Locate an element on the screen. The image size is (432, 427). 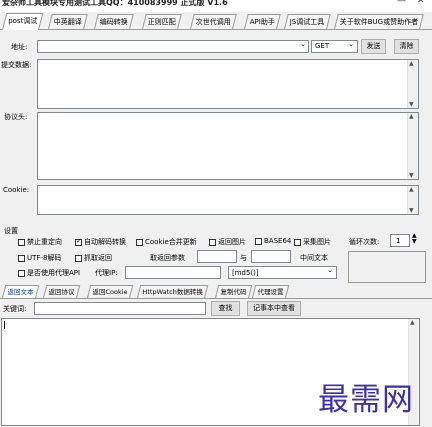
tab-translate: 中英翻译 is located at coordinates (68, 21).